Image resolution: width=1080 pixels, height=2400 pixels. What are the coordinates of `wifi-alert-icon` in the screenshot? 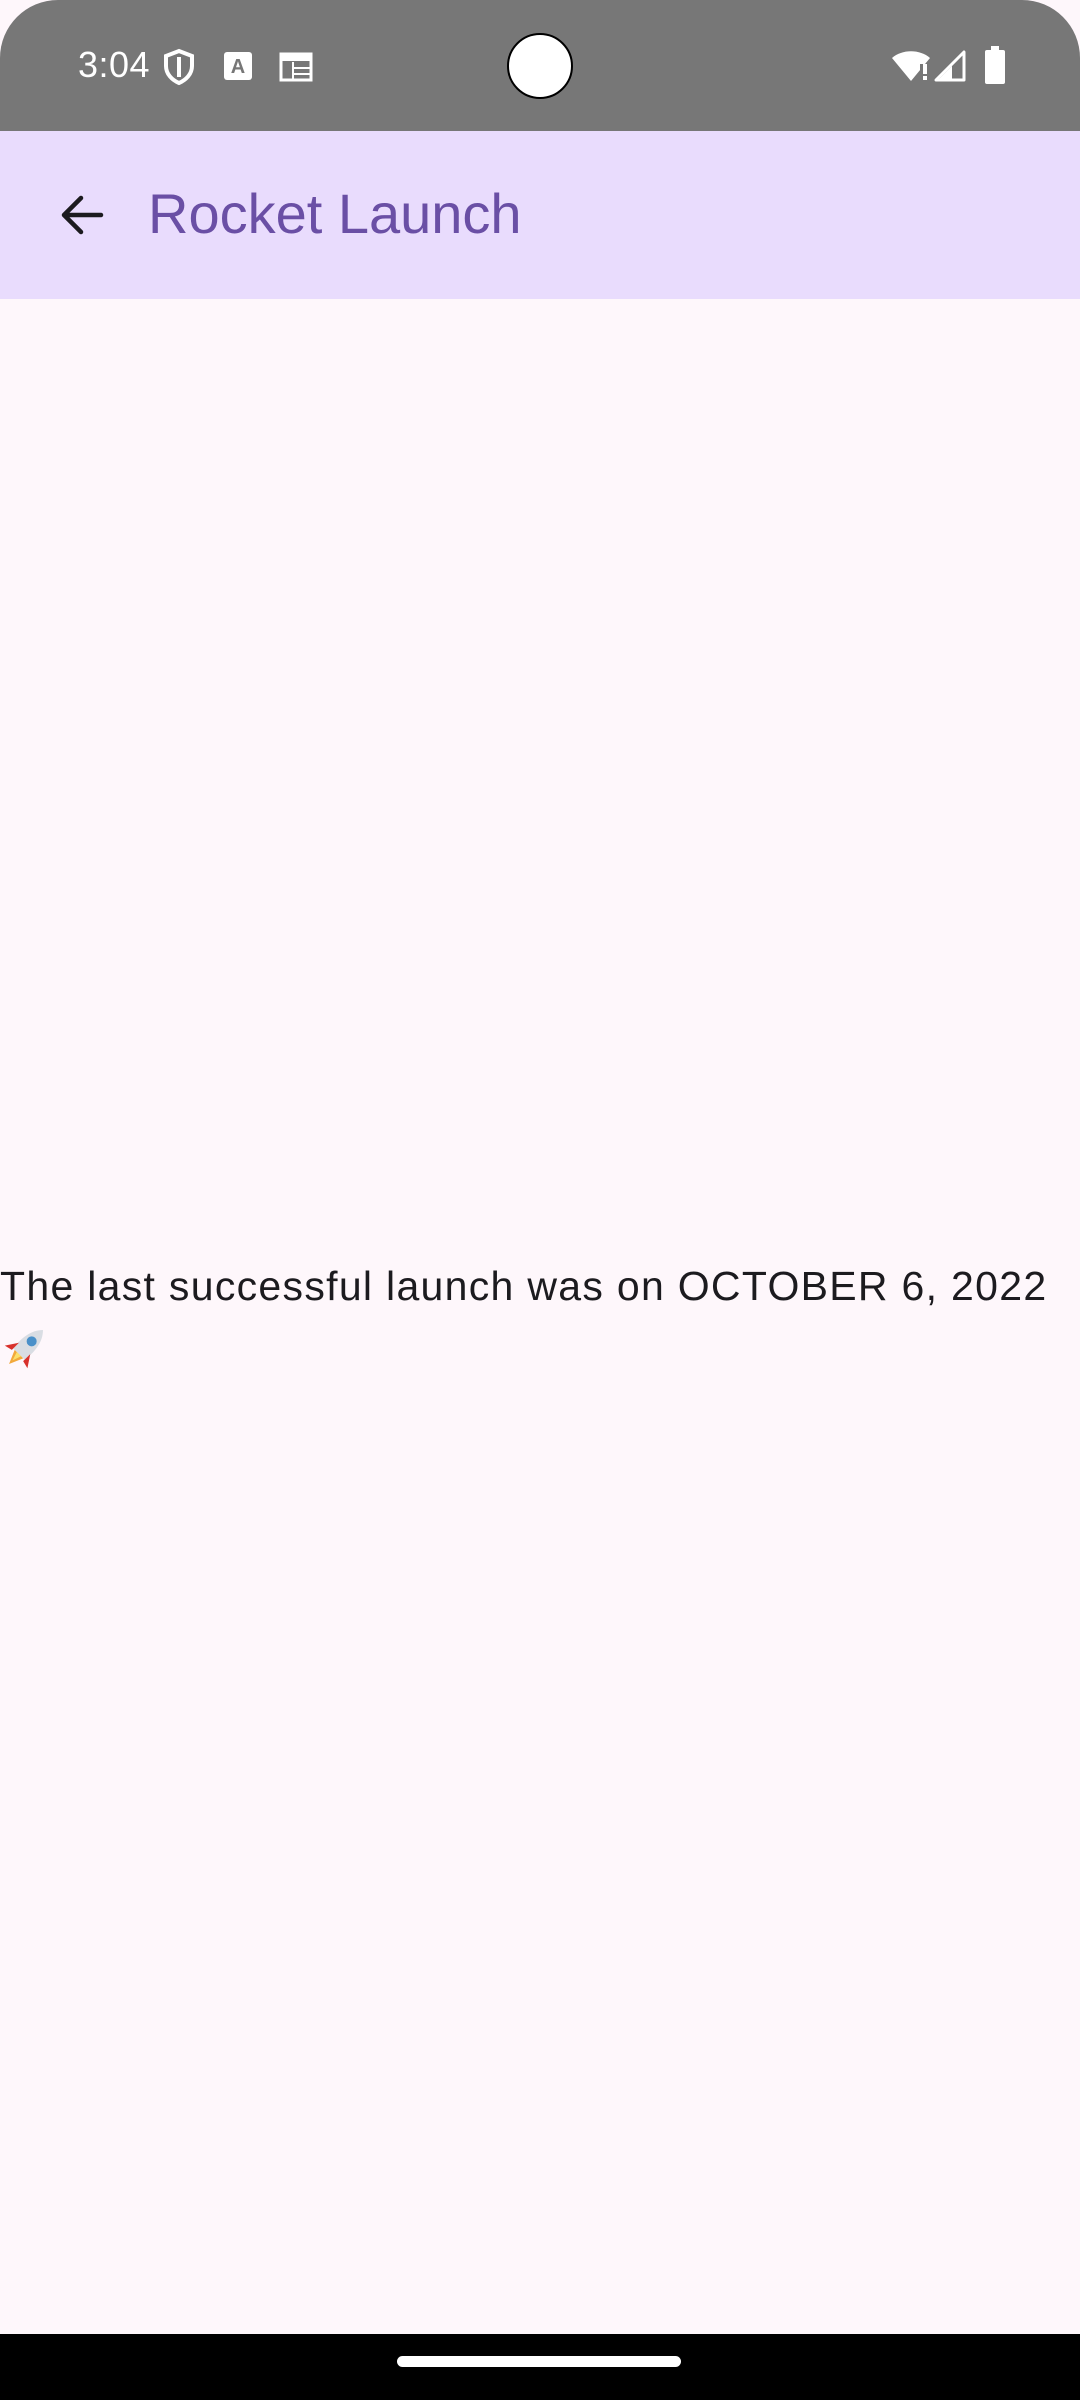 It's located at (911, 66).